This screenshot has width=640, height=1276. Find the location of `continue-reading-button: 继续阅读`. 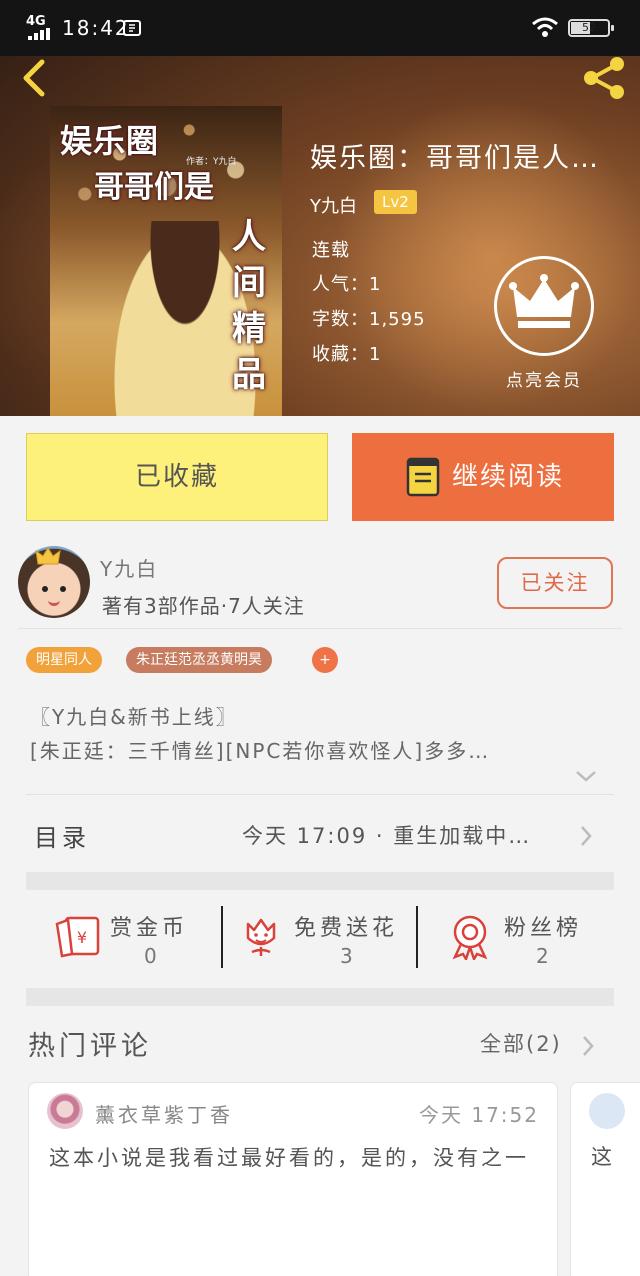

continue-reading-button: 继续阅读 is located at coordinates (483, 477).